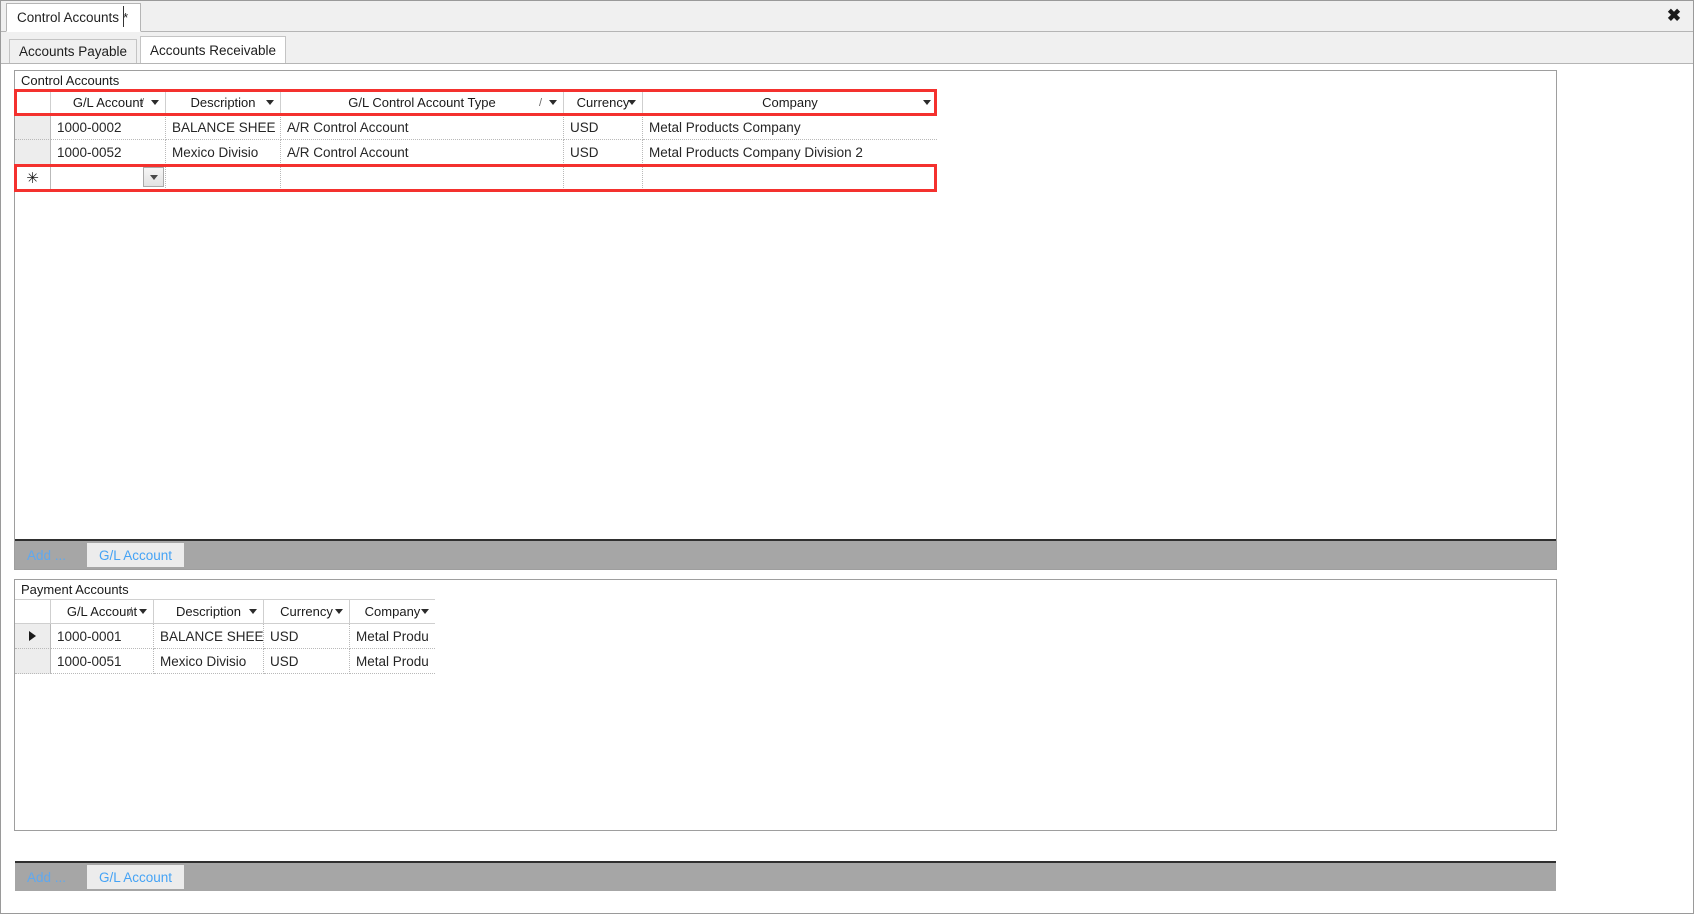 Image resolution: width=1694 pixels, height=914 pixels. What do you see at coordinates (108, 178) in the screenshot?
I see `new-row-gl-account-input` at bounding box center [108, 178].